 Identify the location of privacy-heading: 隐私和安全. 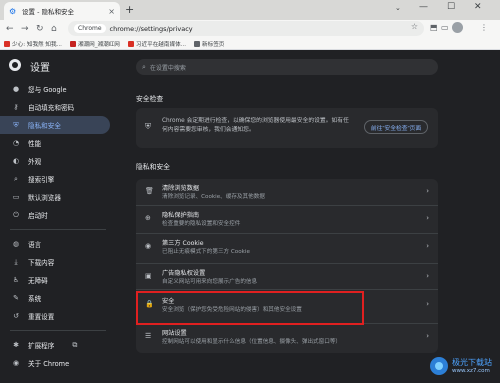
(153, 167).